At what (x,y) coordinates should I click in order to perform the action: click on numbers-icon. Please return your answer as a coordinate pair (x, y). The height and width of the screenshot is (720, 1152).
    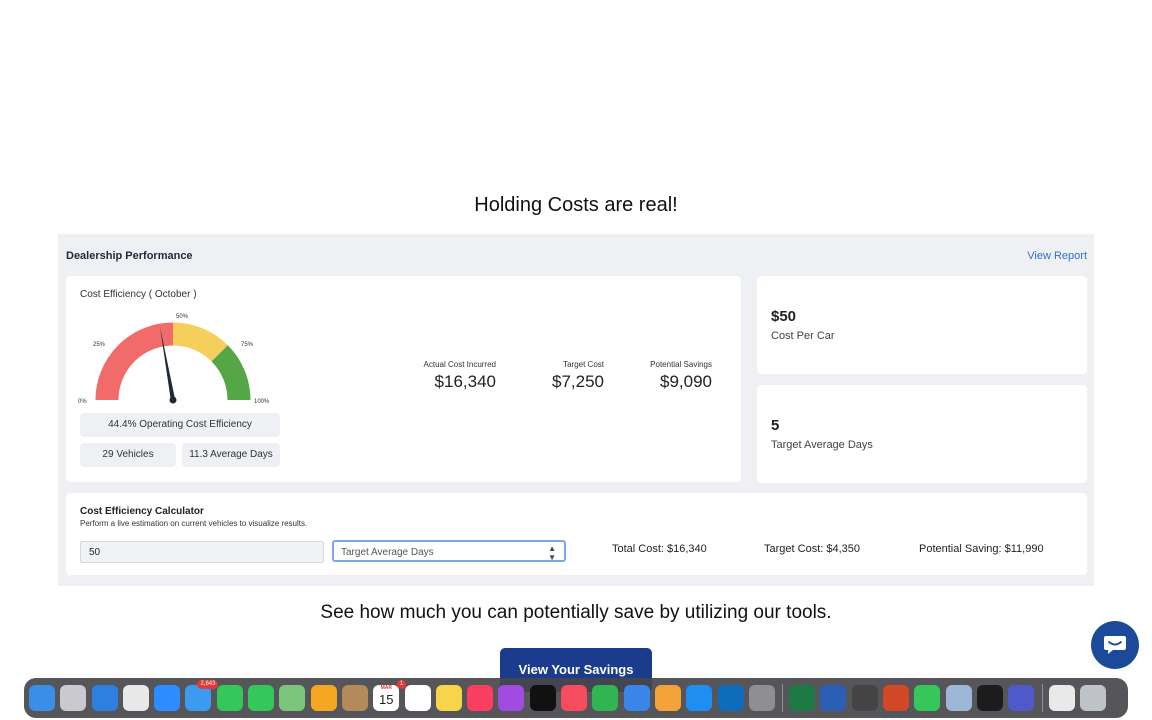
    Looking at the image, I should click on (605, 698).